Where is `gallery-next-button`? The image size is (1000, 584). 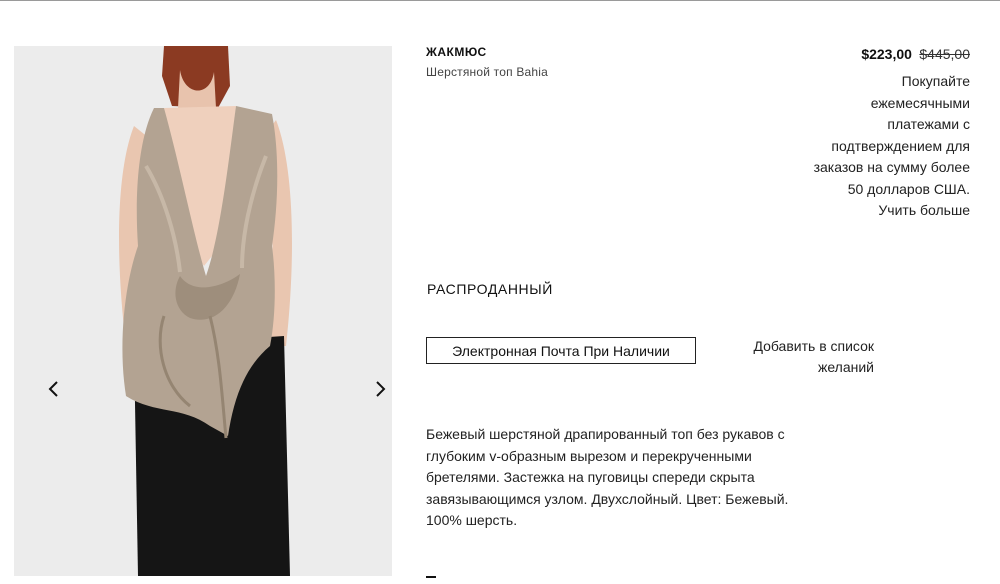
gallery-next-button is located at coordinates (379, 389).